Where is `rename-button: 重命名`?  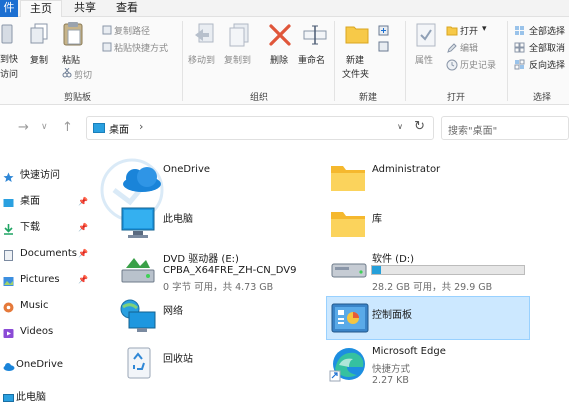 rename-button: 重命名 is located at coordinates (311, 59).